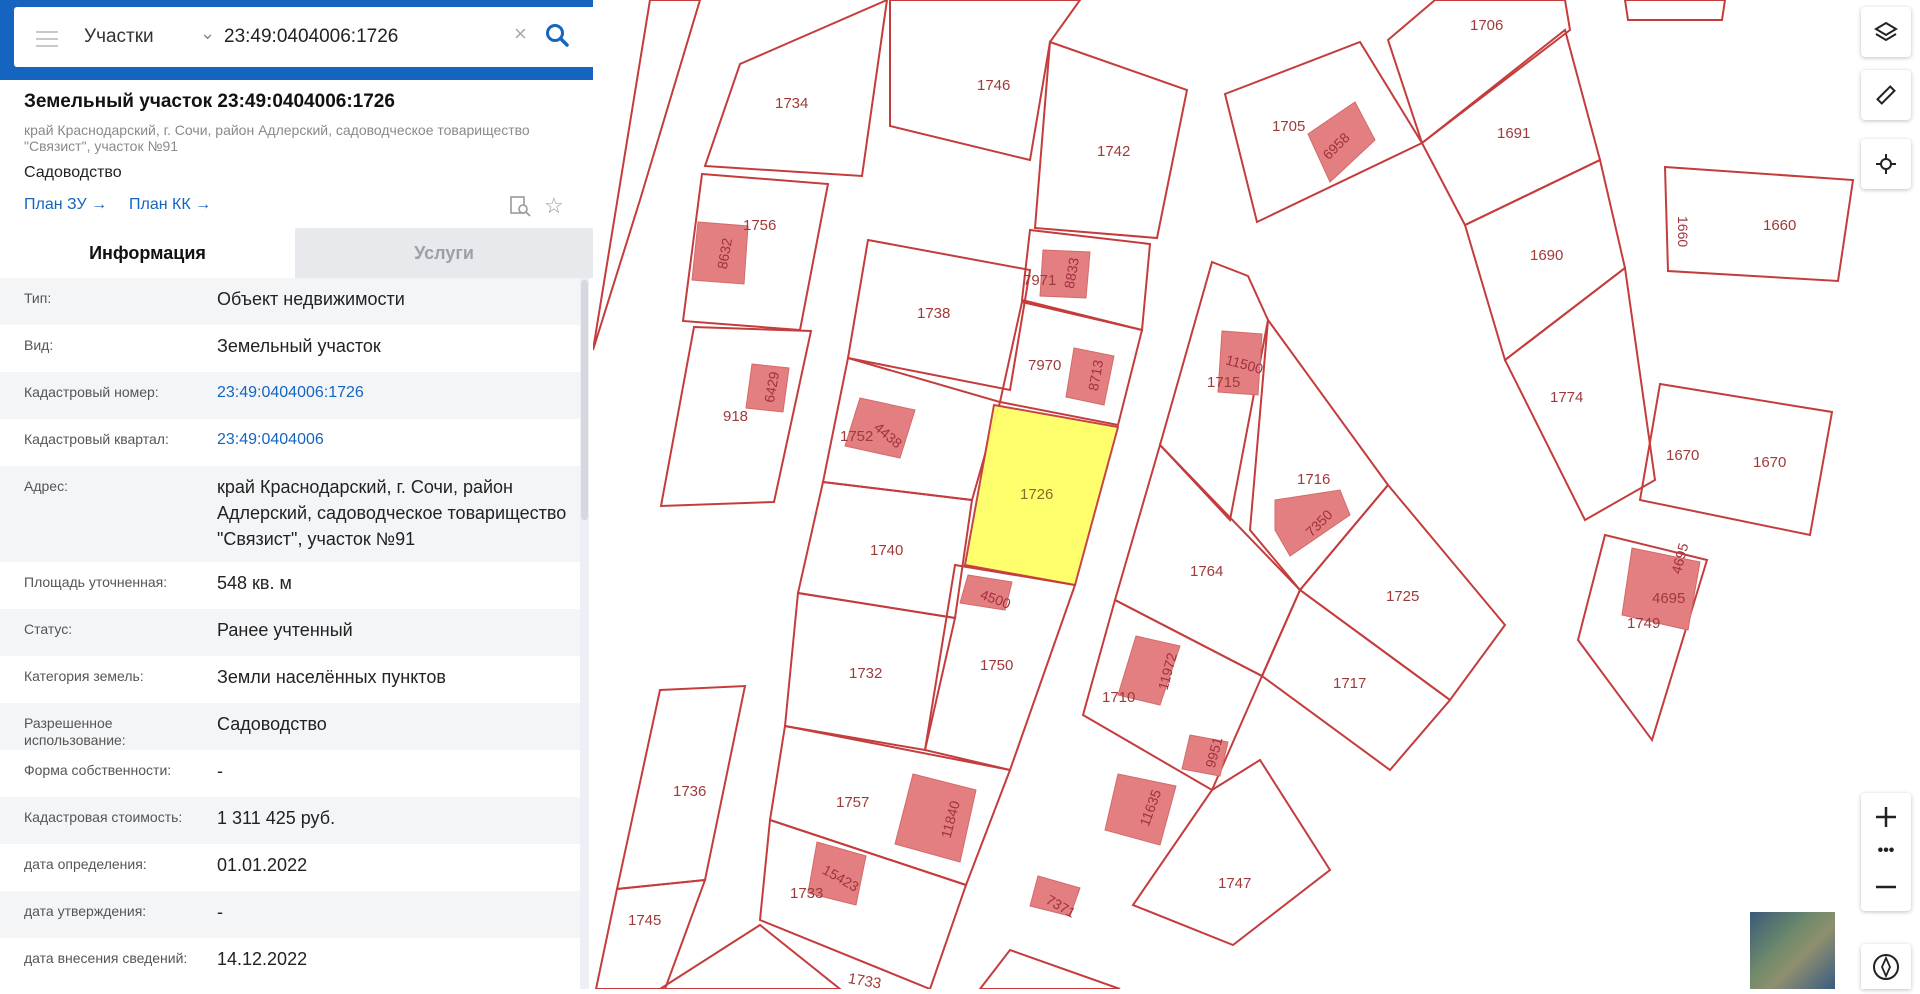 This screenshot has width=1920, height=994. I want to click on label-1733: 1733, so click(806, 893).